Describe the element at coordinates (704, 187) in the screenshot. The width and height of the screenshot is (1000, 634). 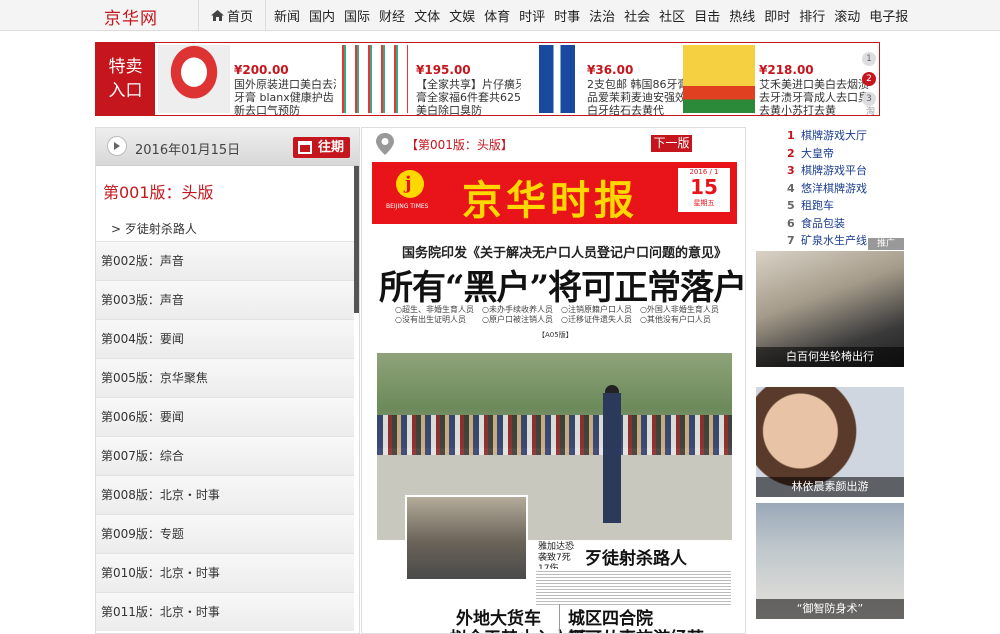
I see `masthead-date-day: 15` at that location.